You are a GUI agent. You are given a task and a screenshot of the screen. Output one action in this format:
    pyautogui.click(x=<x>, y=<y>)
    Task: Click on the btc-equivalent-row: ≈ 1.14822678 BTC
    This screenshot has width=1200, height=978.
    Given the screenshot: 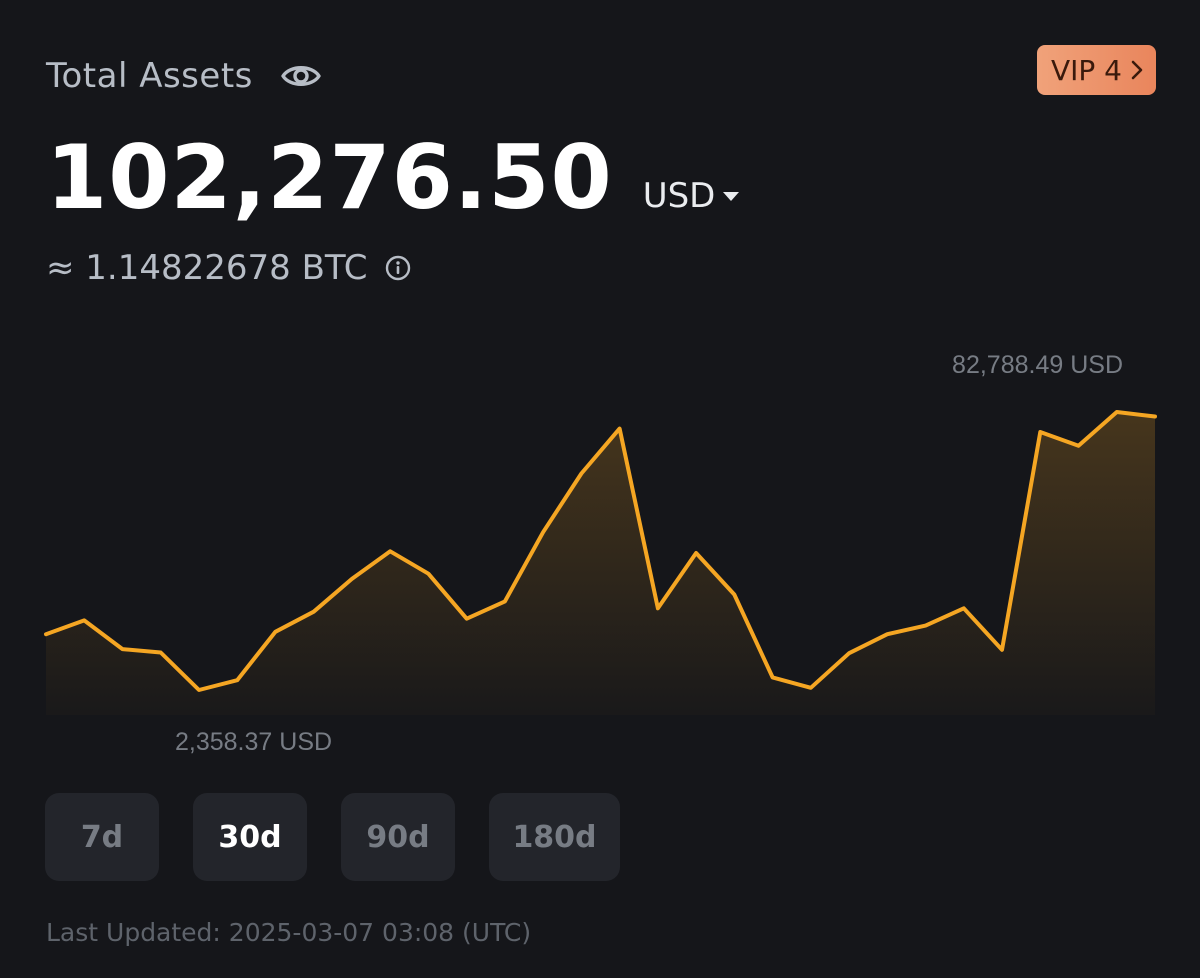 What is the action you would take?
    pyautogui.click(x=228, y=268)
    